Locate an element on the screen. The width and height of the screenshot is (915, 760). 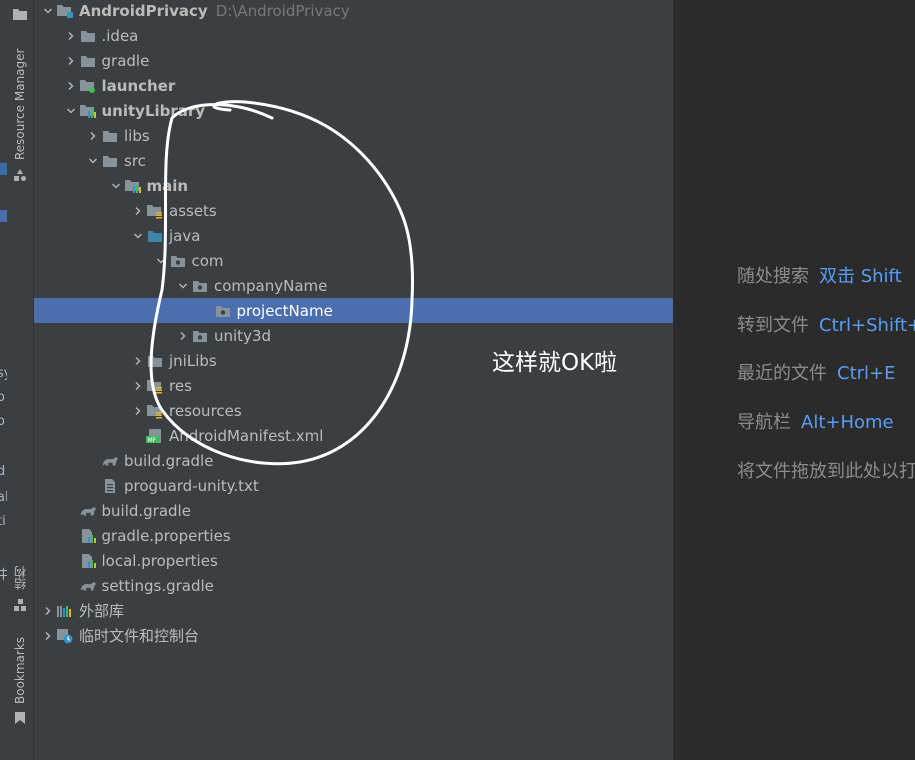
tree-row: AndroidPrivacy D:\AndroidPrivacy is located at coordinates (353, 11).